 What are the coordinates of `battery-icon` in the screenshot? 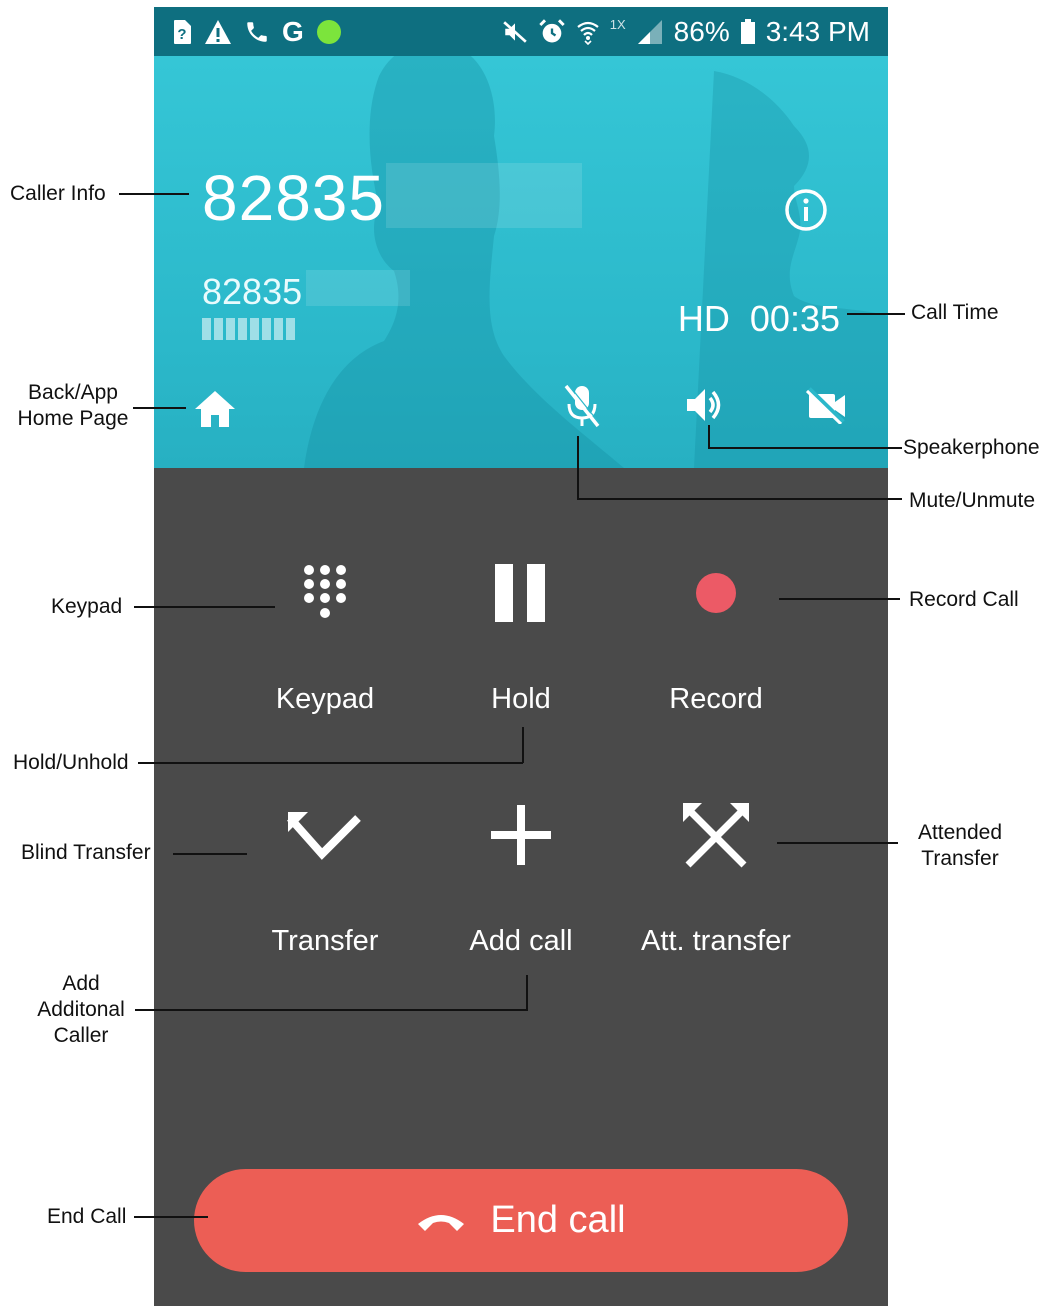 It's located at (747, 31).